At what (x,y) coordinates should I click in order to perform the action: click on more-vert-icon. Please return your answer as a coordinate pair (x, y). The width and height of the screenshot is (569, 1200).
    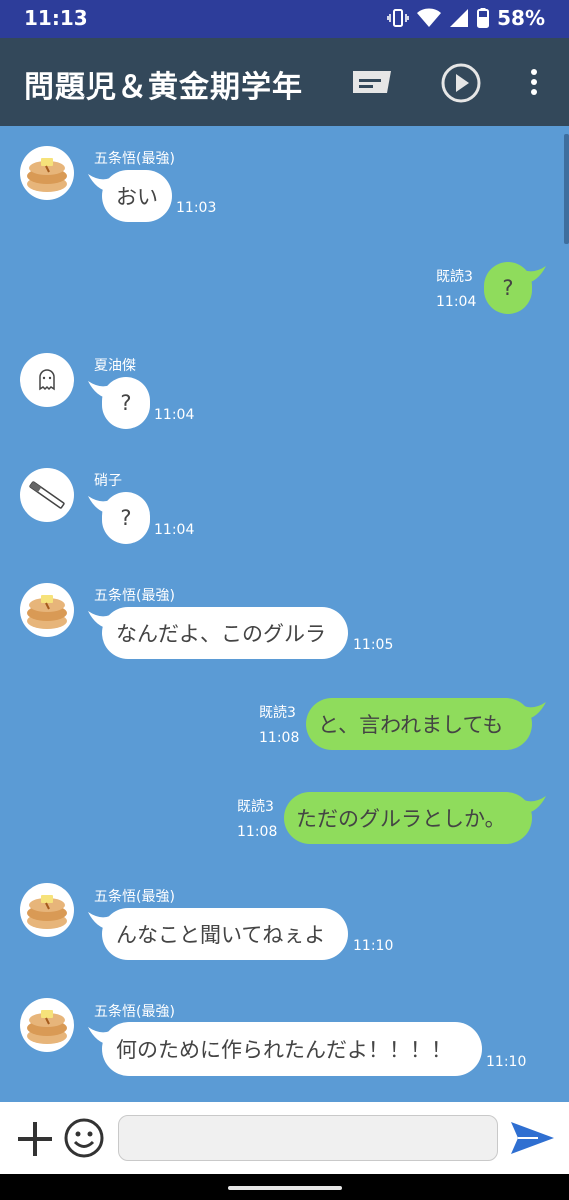
    Looking at the image, I should click on (534, 82).